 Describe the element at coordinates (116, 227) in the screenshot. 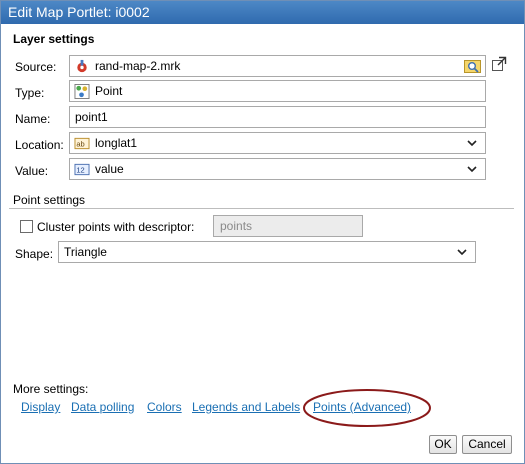

I see `cluster-label: Cluster points with descriptor:` at that location.